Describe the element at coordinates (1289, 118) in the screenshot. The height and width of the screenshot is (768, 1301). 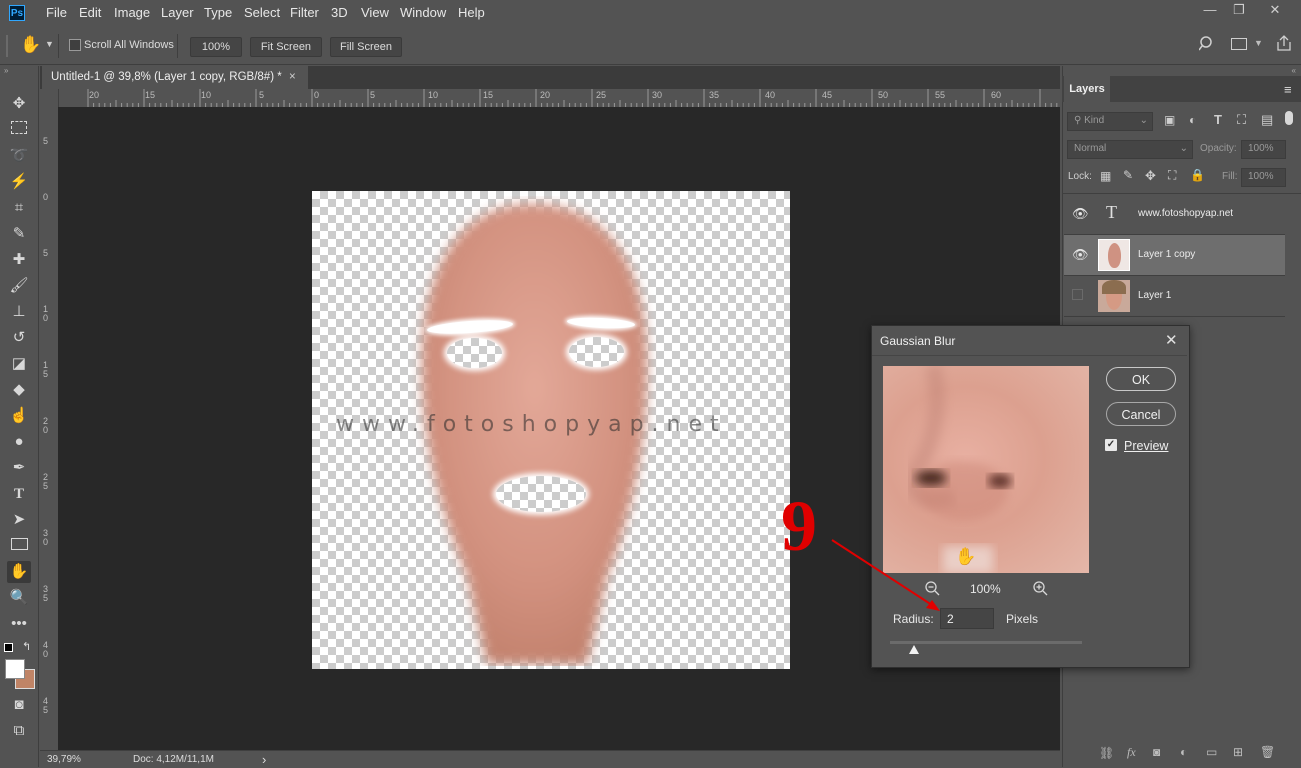
I see `filter-toggle-icon` at that location.